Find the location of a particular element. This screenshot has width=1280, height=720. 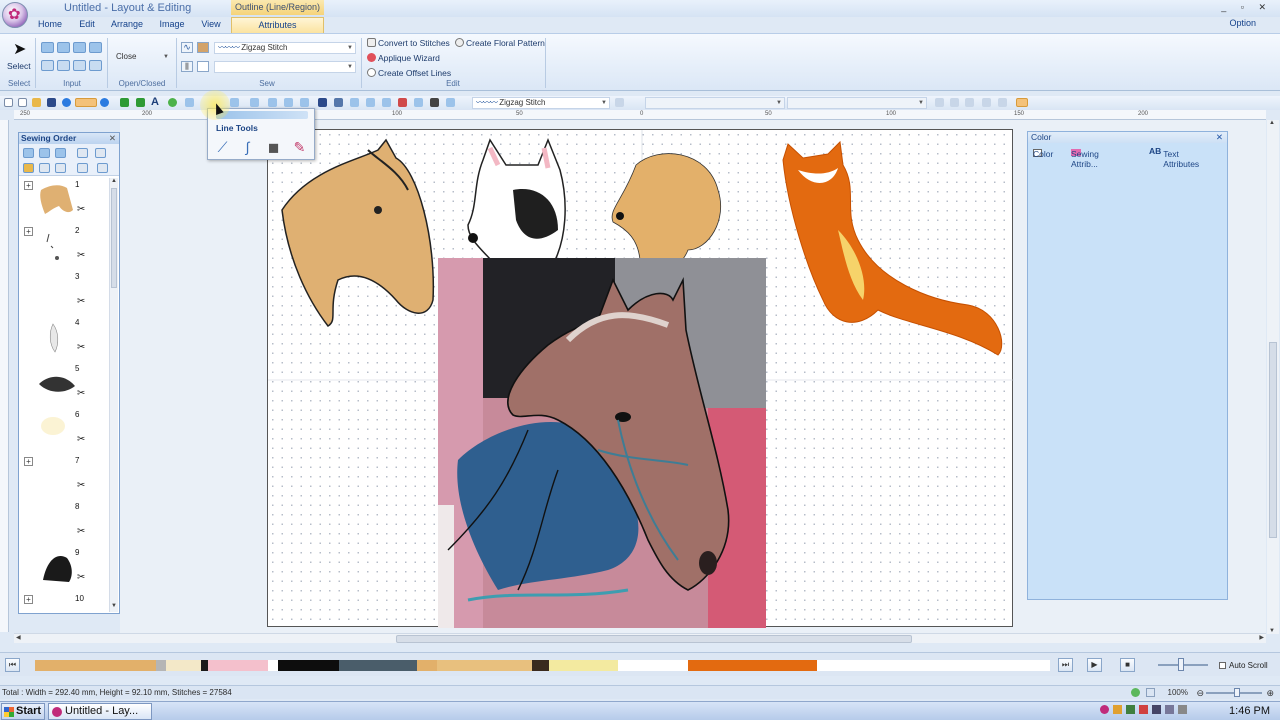

horse-head-embroidery is located at coordinates (358, 232).